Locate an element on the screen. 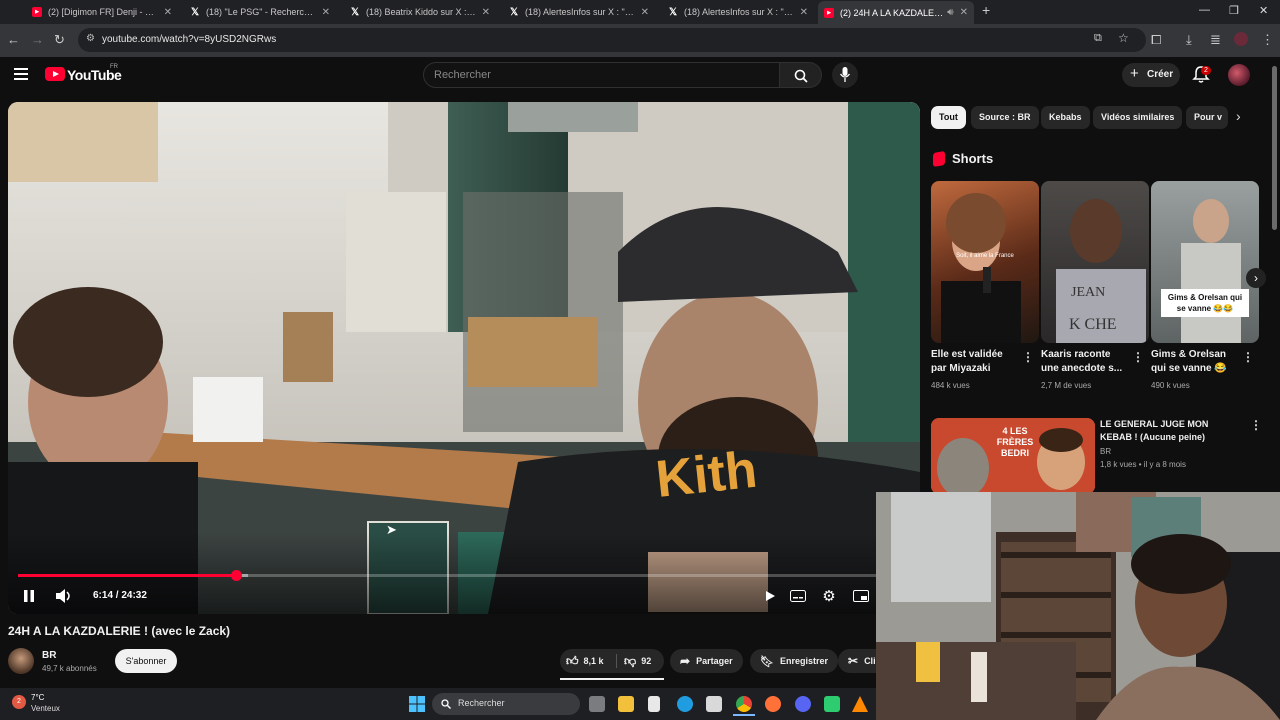  voice-search-button is located at coordinates (845, 75).